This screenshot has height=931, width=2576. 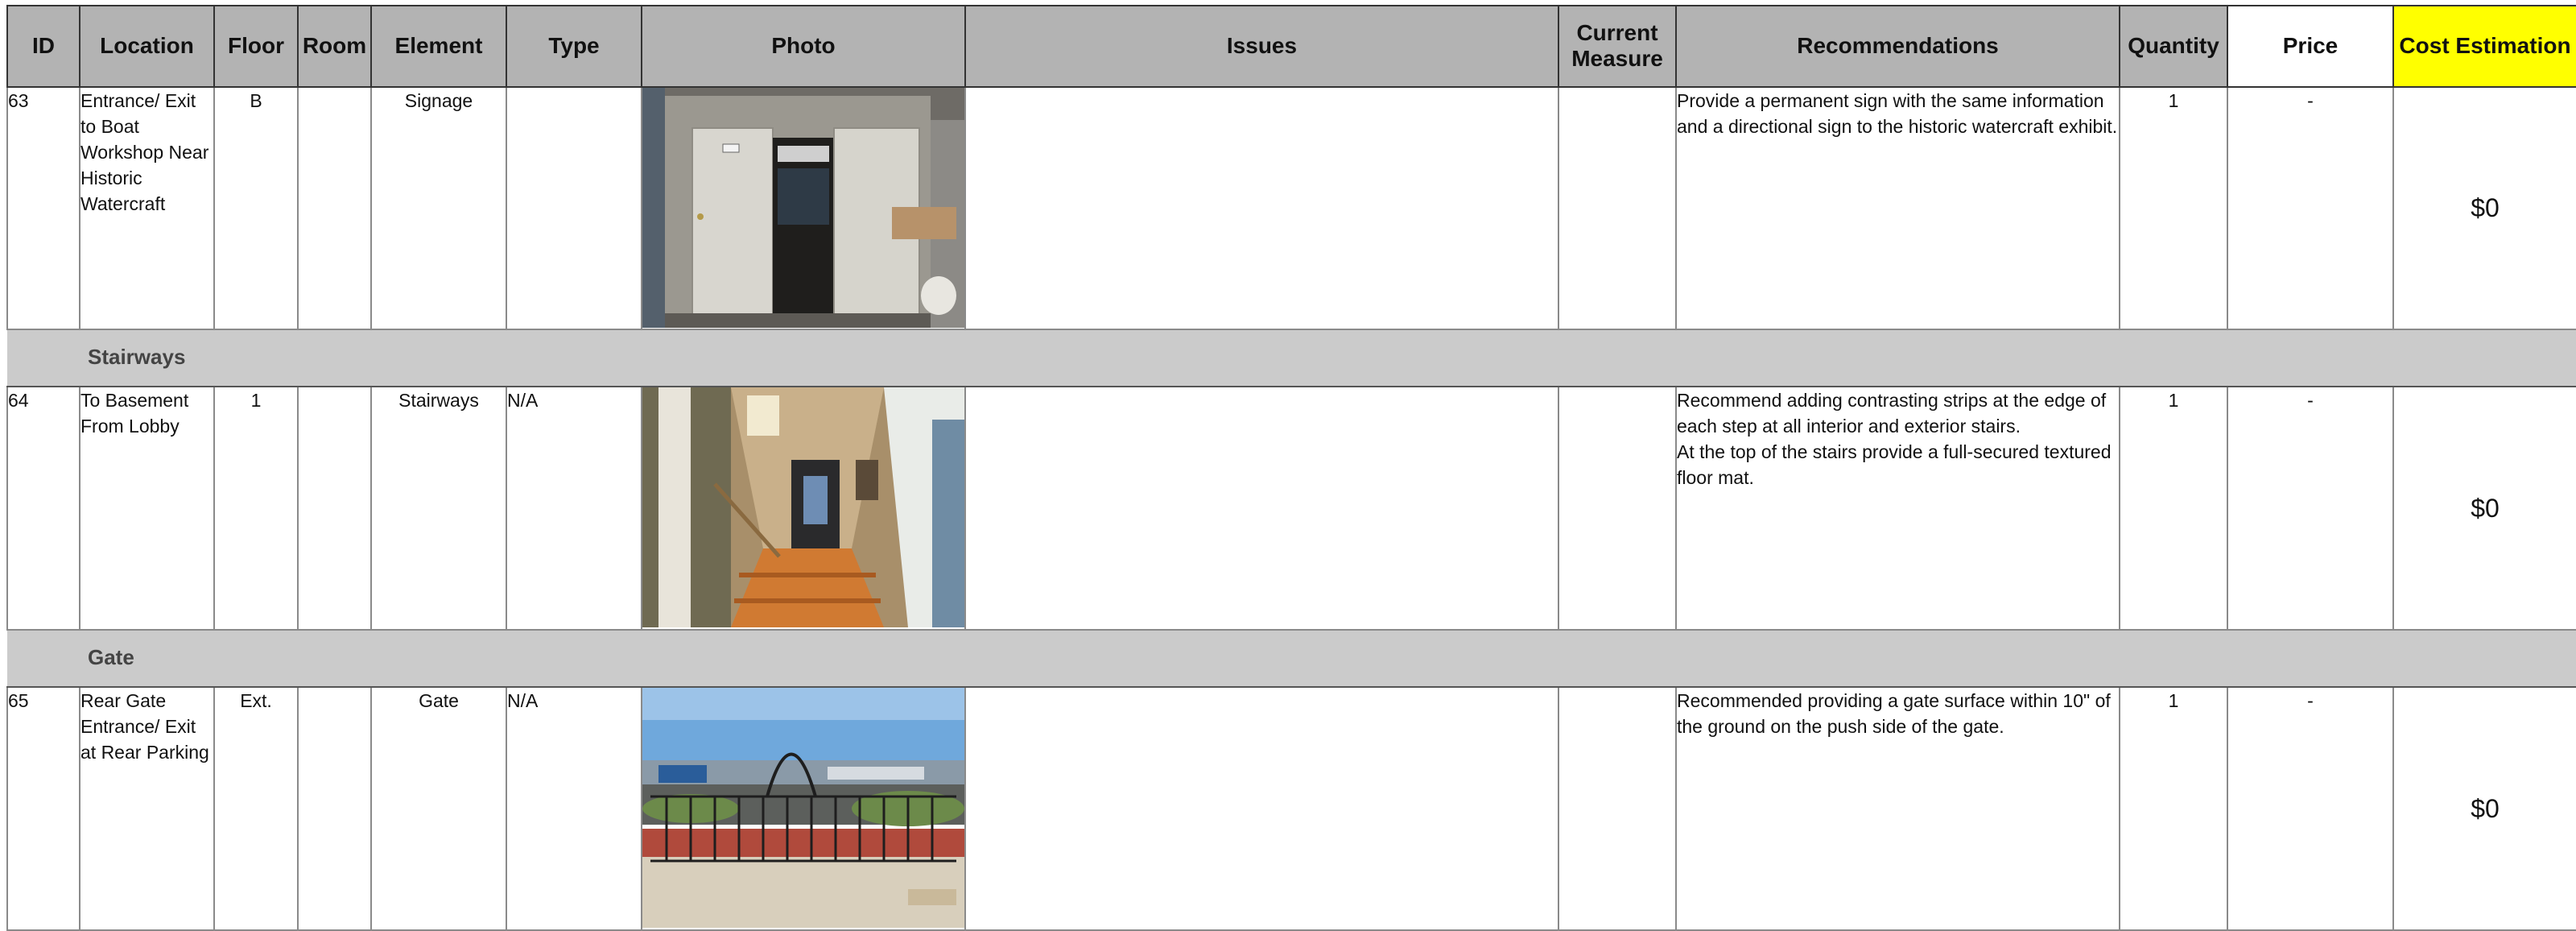 What do you see at coordinates (43, 808) in the screenshot?
I see `cell-id: 65` at bounding box center [43, 808].